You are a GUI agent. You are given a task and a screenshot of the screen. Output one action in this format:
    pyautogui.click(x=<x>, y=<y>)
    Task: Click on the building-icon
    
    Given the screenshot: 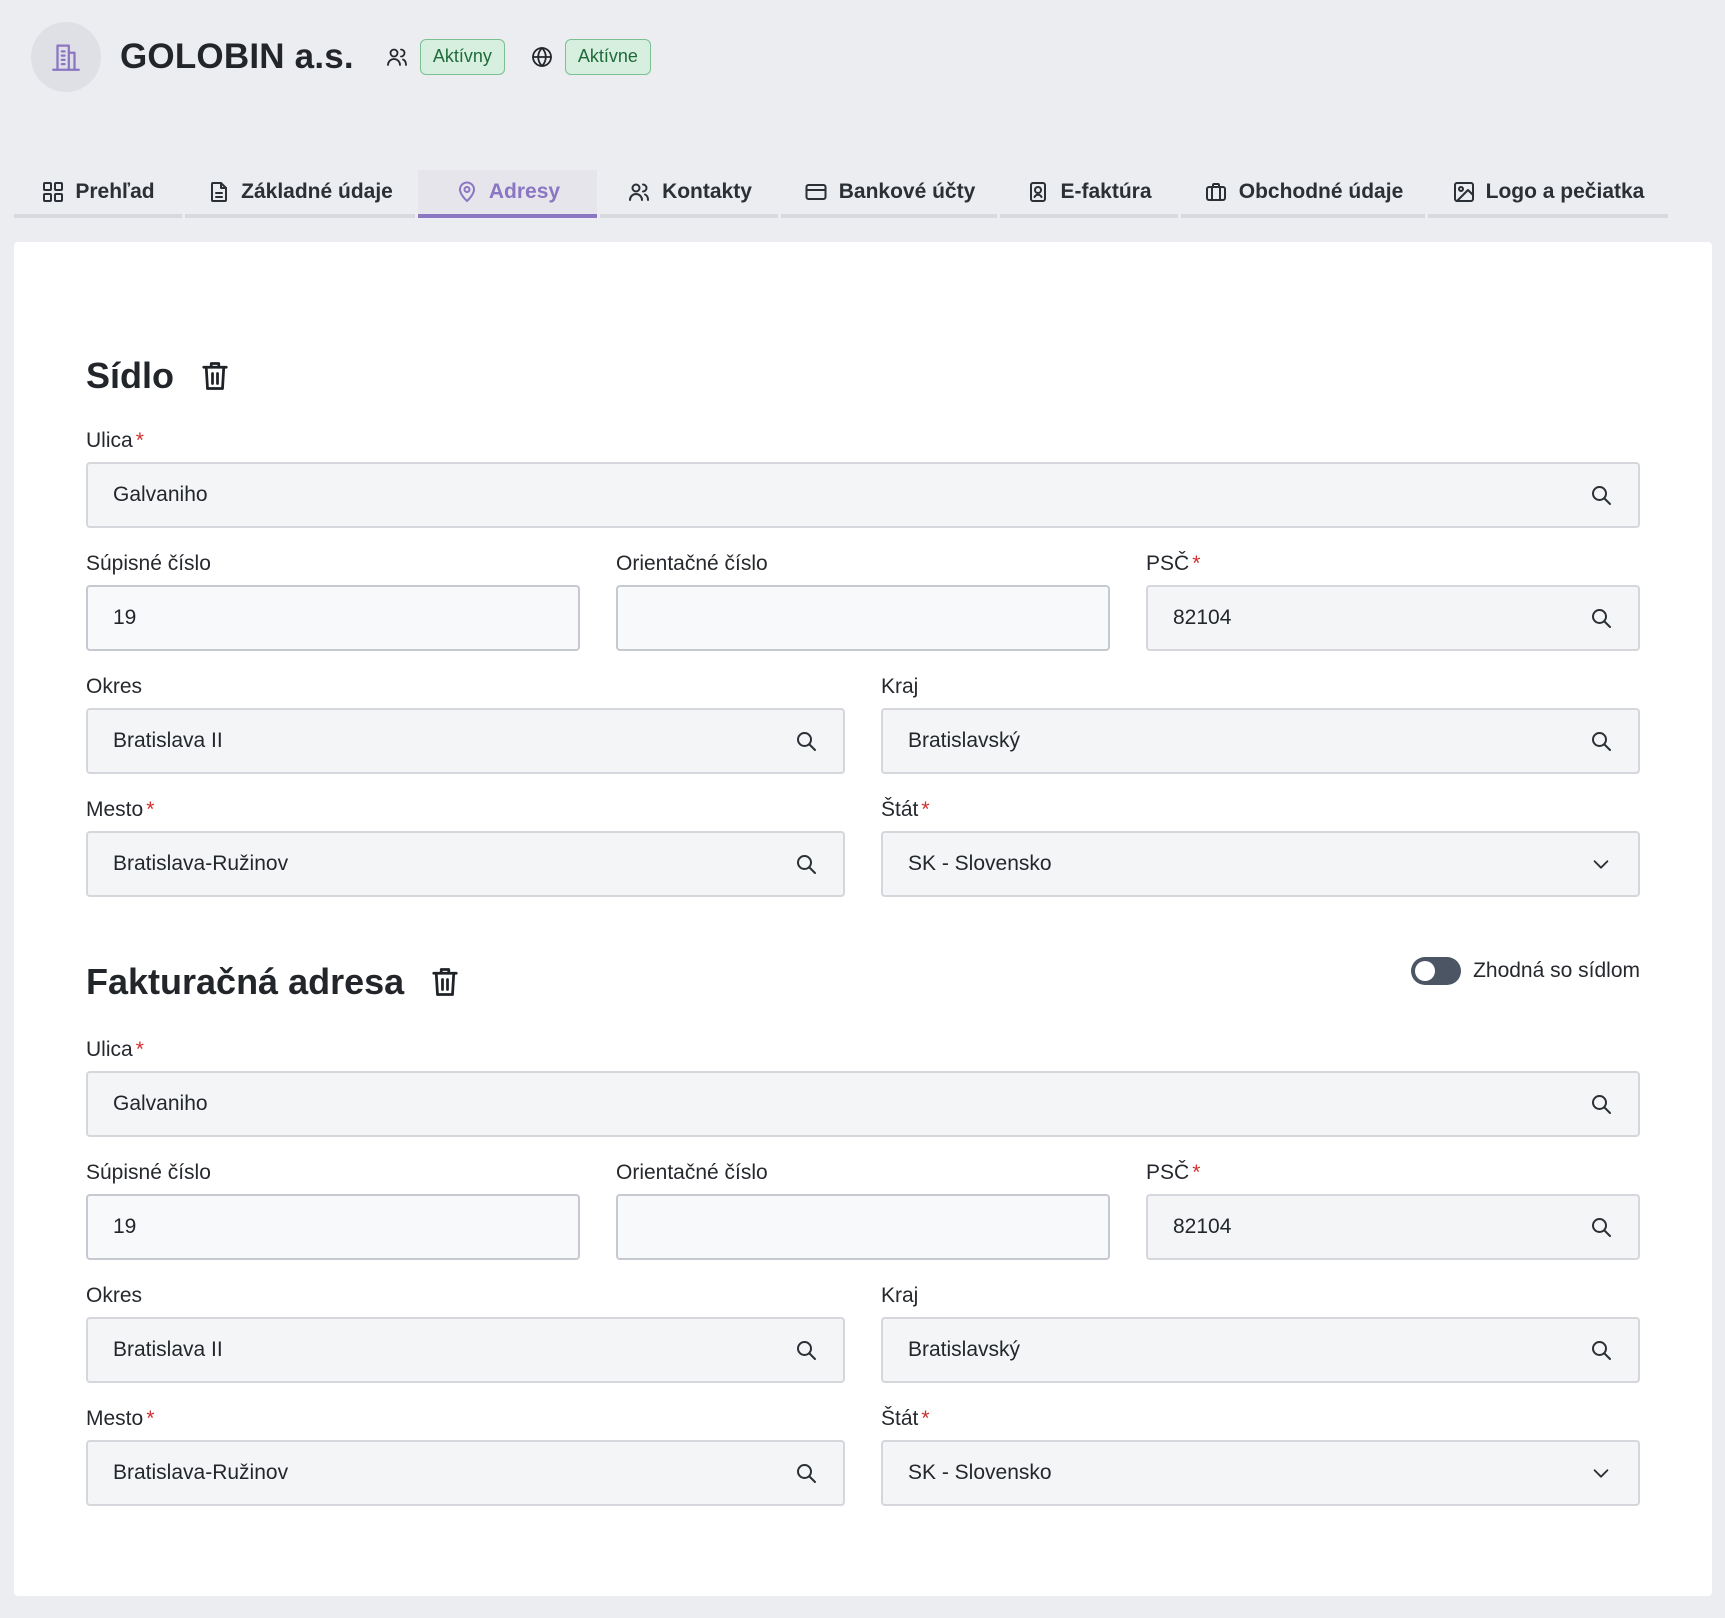 What is the action you would take?
    pyautogui.click(x=66, y=57)
    